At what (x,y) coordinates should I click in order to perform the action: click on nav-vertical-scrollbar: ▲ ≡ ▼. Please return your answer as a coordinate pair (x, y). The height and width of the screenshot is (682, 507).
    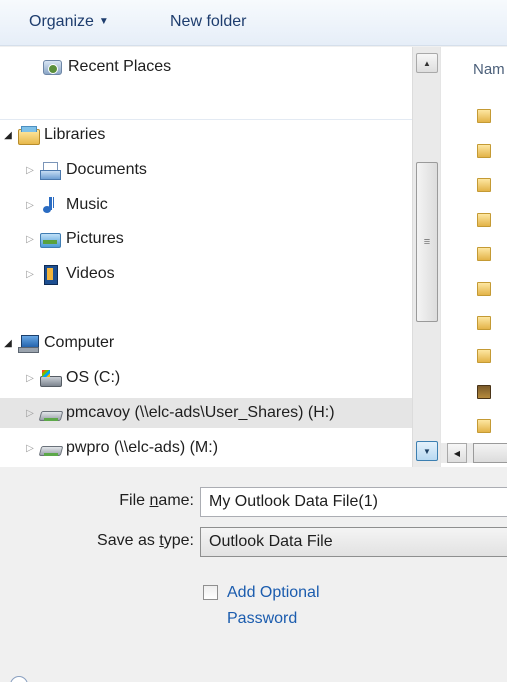
    Looking at the image, I should click on (426, 257).